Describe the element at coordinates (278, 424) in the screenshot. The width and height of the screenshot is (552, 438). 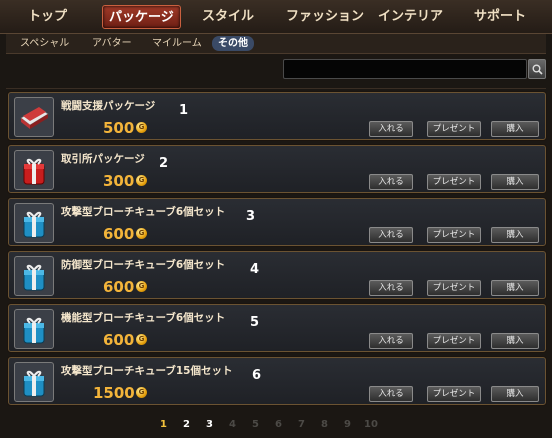
I see `page-link-6: 6` at that location.